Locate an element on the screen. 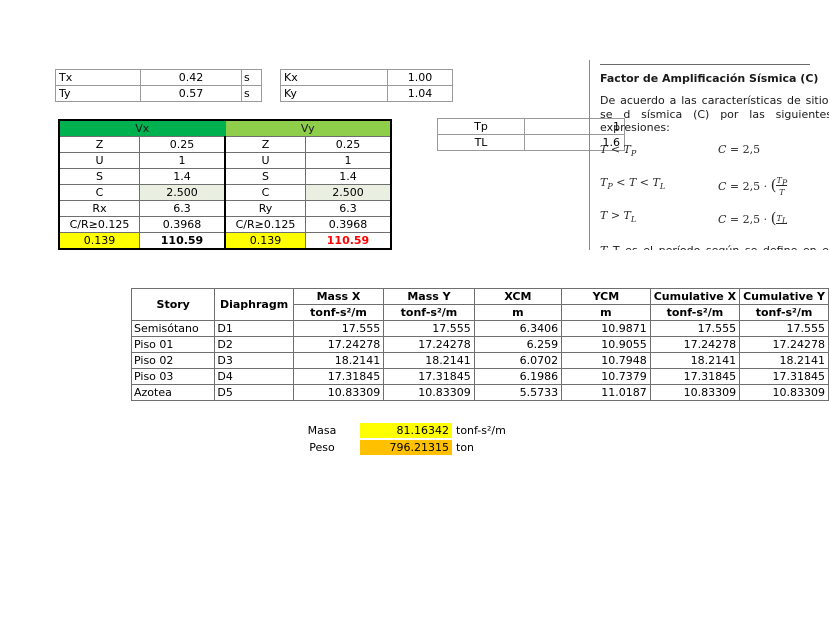 The height and width of the screenshot is (640, 829). cell-cumulative-x: 18.2141 is located at coordinates (695, 360).